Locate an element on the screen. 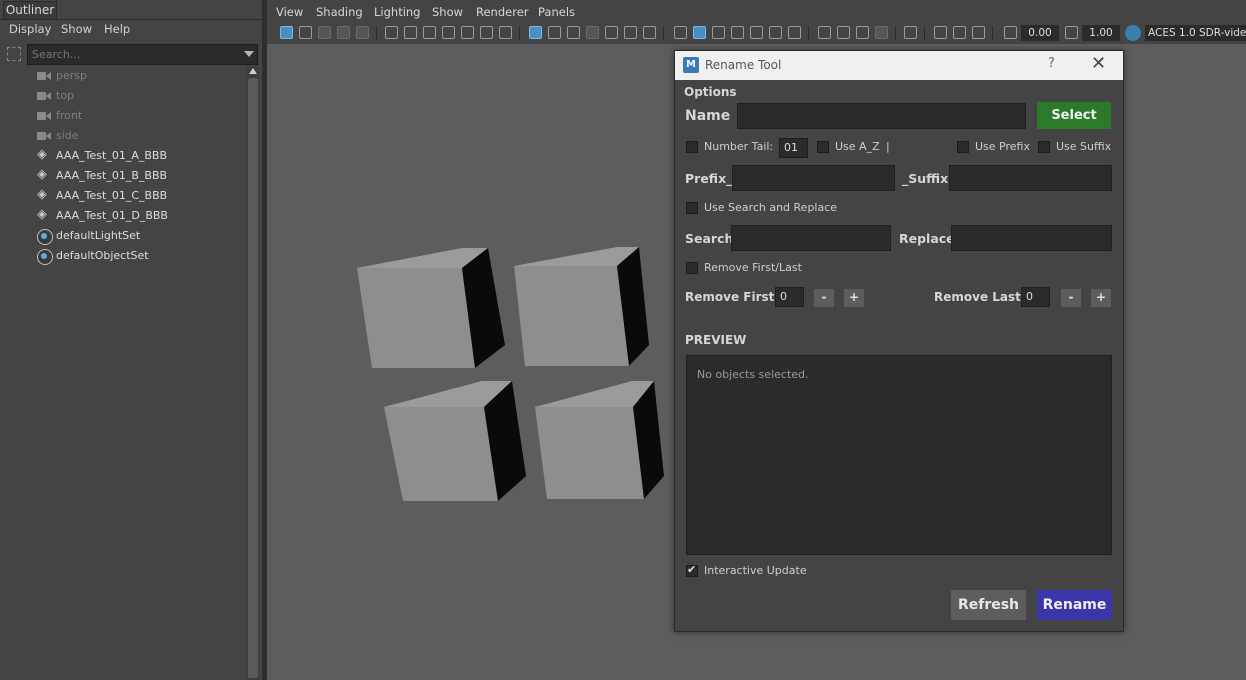 The height and width of the screenshot is (680, 1246). list-item-label: AAA_Test_01_D_BBB is located at coordinates (112, 215).